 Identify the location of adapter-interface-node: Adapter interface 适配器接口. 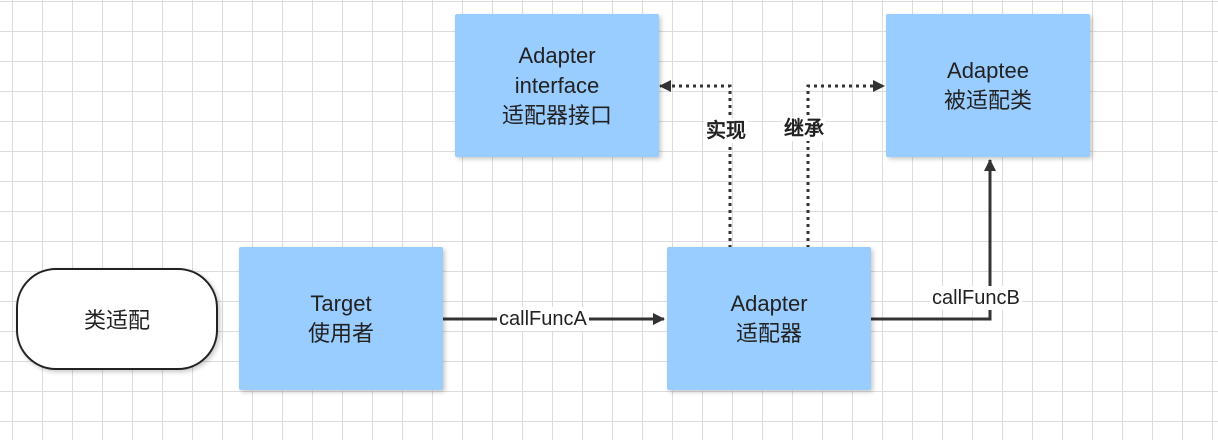
(557, 85).